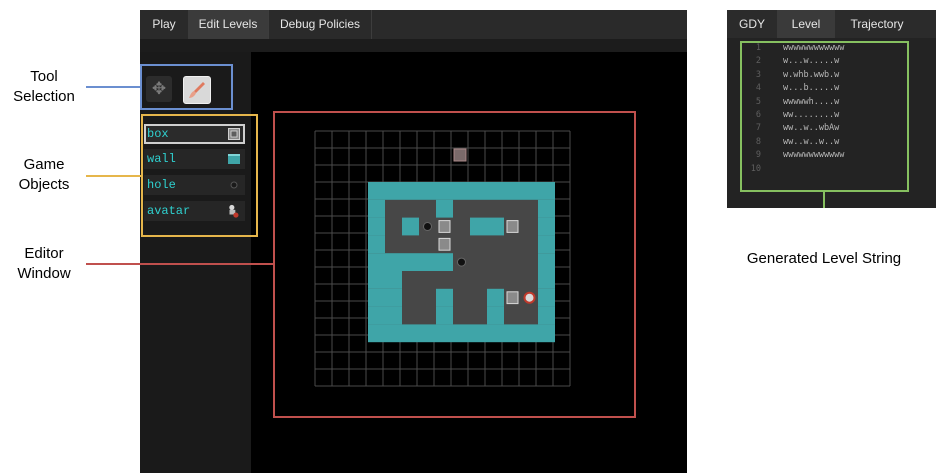  I want to click on line-text: wwwwwh....w, so click(811, 101).